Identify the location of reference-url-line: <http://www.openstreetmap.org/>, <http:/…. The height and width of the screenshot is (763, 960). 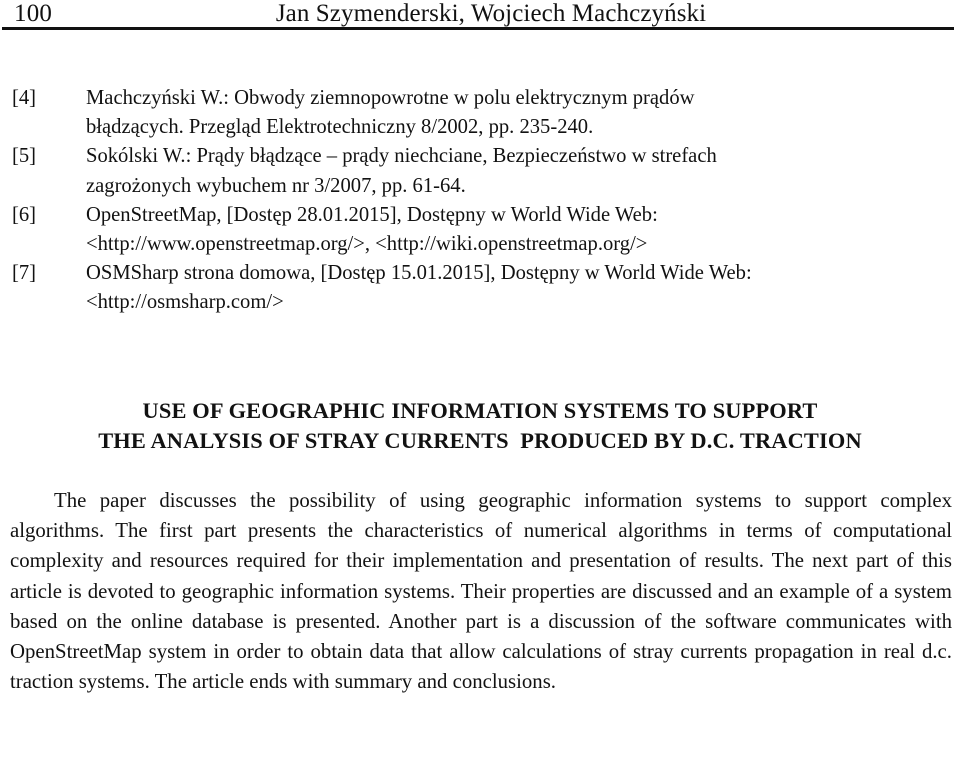
(367, 244).